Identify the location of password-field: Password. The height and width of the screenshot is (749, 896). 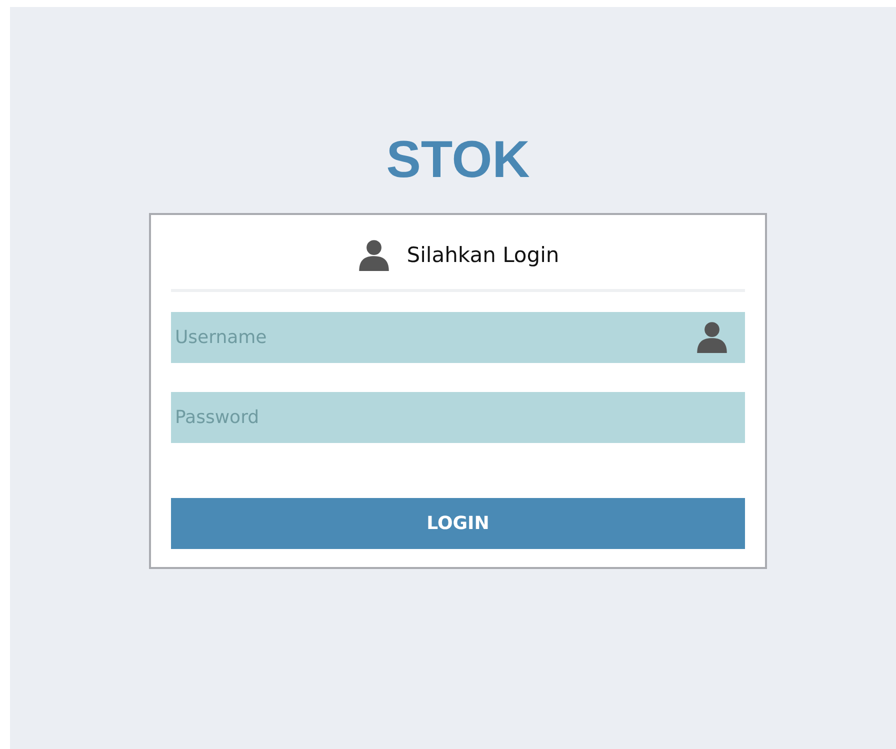
(458, 417).